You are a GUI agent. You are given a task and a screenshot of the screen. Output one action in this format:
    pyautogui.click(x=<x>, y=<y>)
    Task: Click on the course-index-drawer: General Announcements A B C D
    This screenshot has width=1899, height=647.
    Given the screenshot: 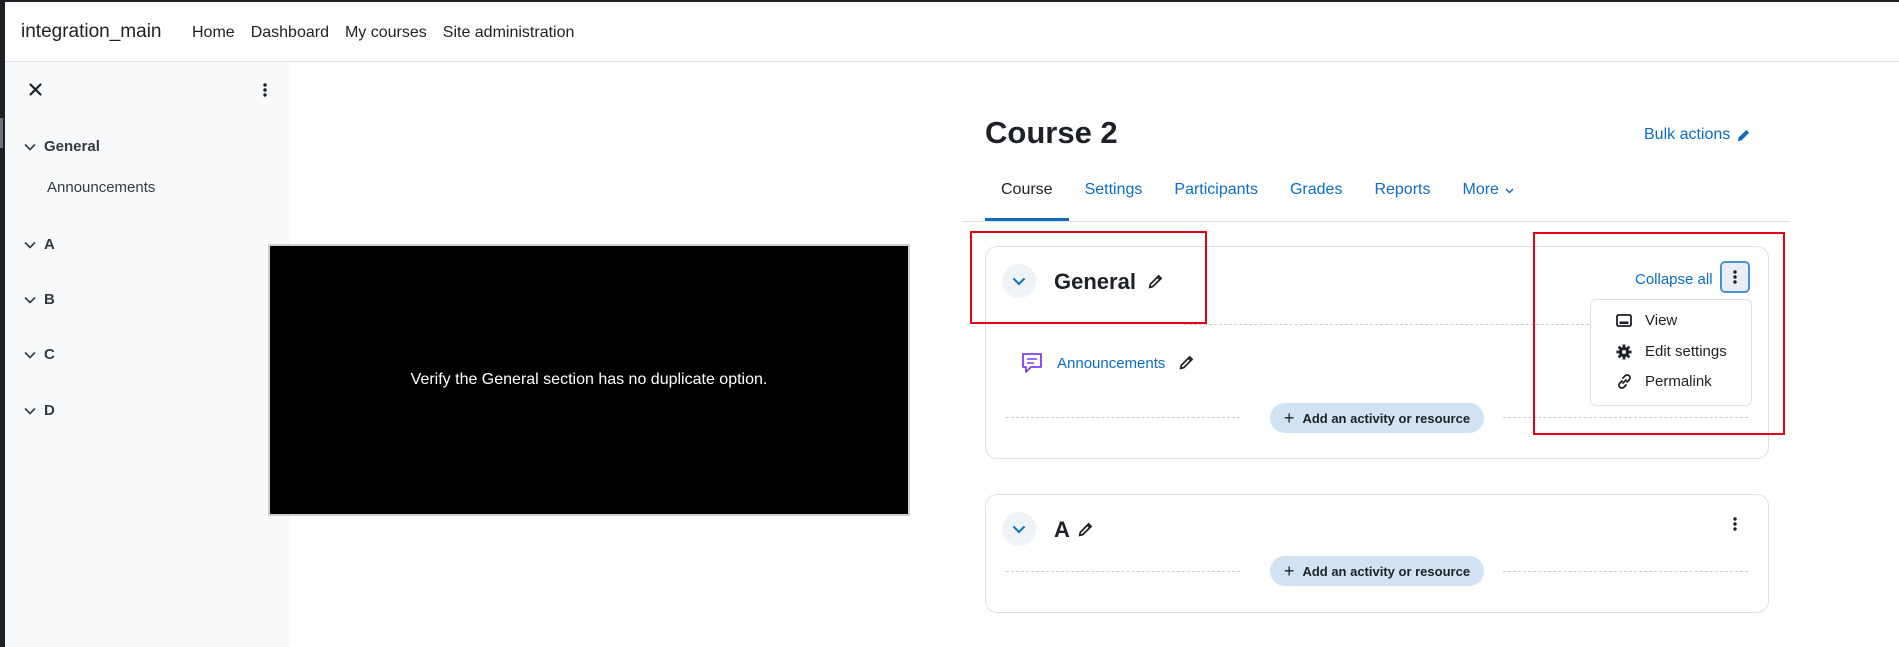 What is the action you would take?
    pyautogui.click(x=147, y=354)
    